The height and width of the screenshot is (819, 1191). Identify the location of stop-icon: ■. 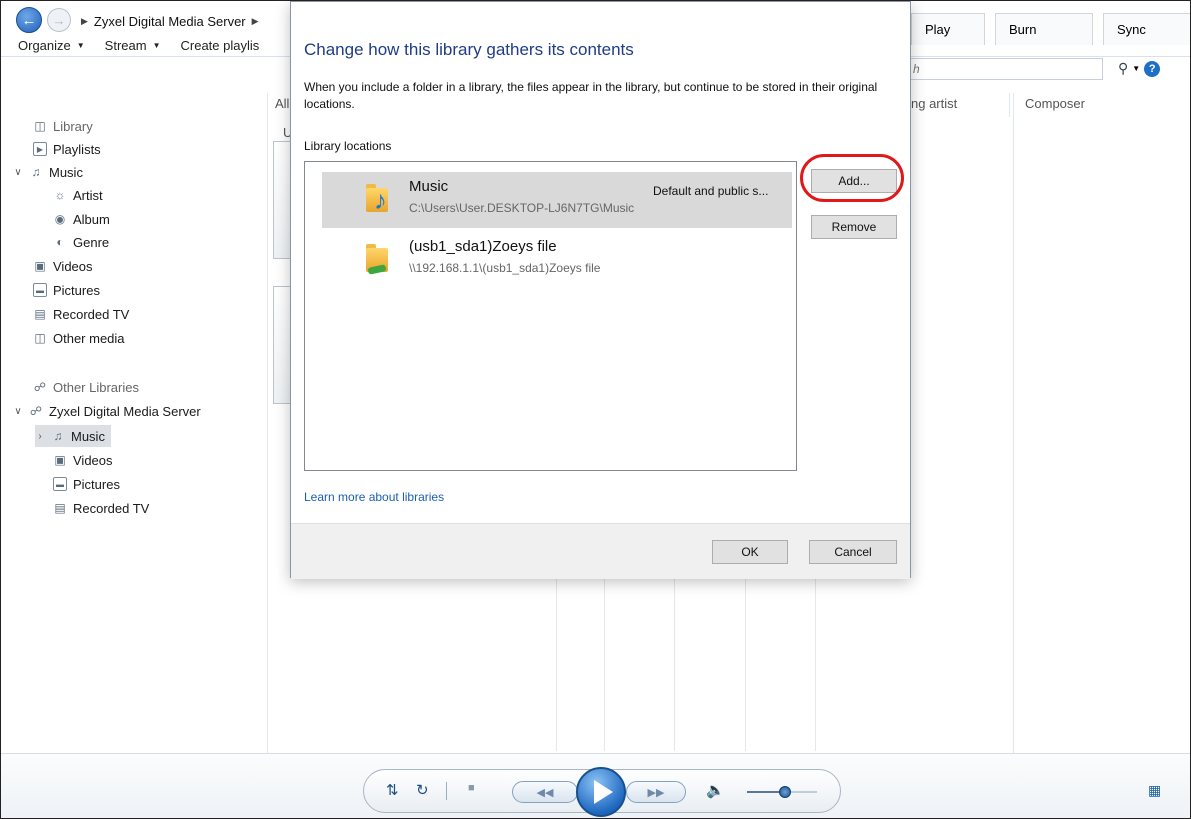
(471, 788).